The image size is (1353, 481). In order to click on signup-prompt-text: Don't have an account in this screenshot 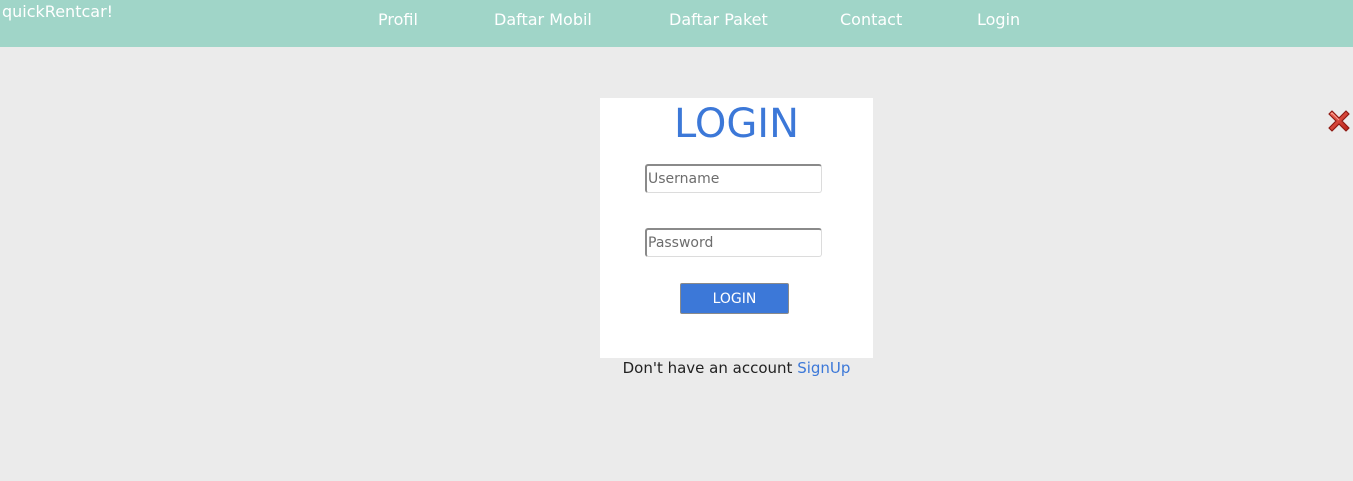, I will do `click(707, 368)`.